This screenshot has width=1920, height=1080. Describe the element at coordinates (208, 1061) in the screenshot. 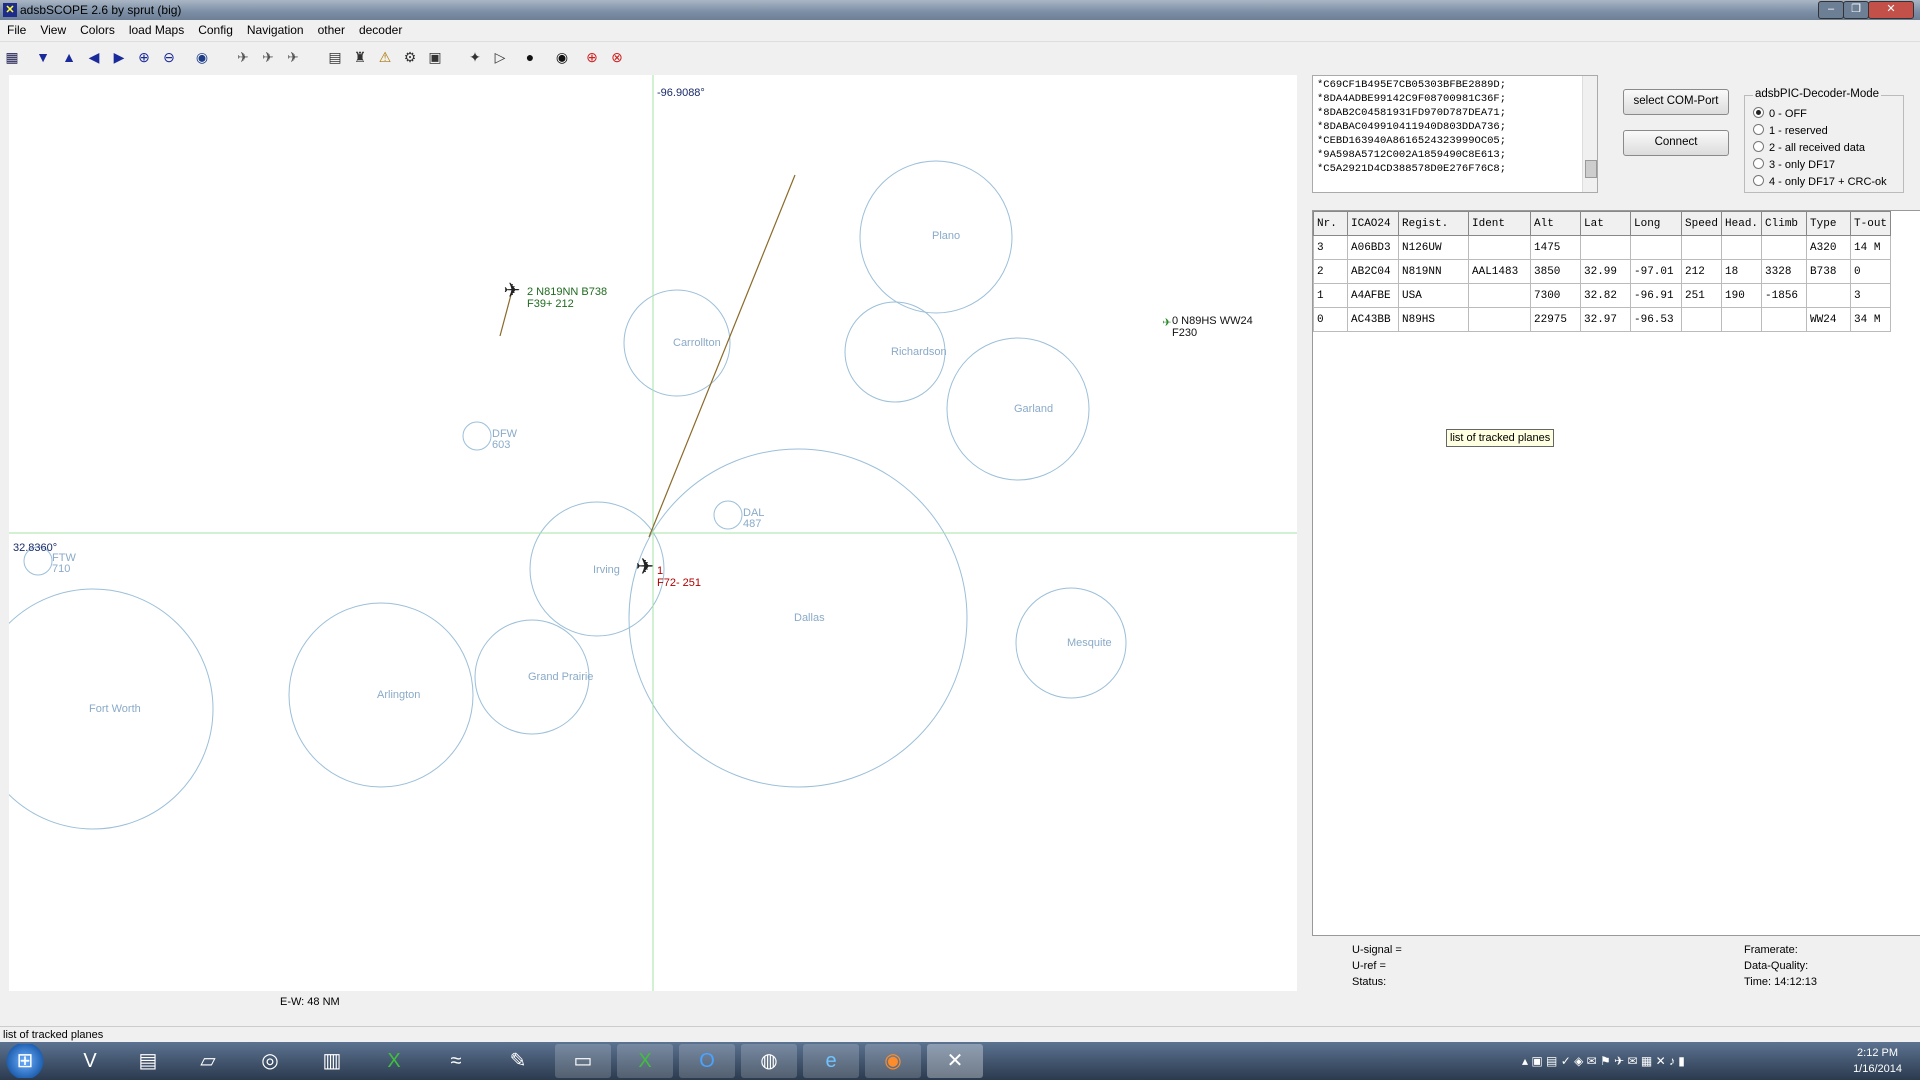

I see `notes-app-icon: ▱` at that location.